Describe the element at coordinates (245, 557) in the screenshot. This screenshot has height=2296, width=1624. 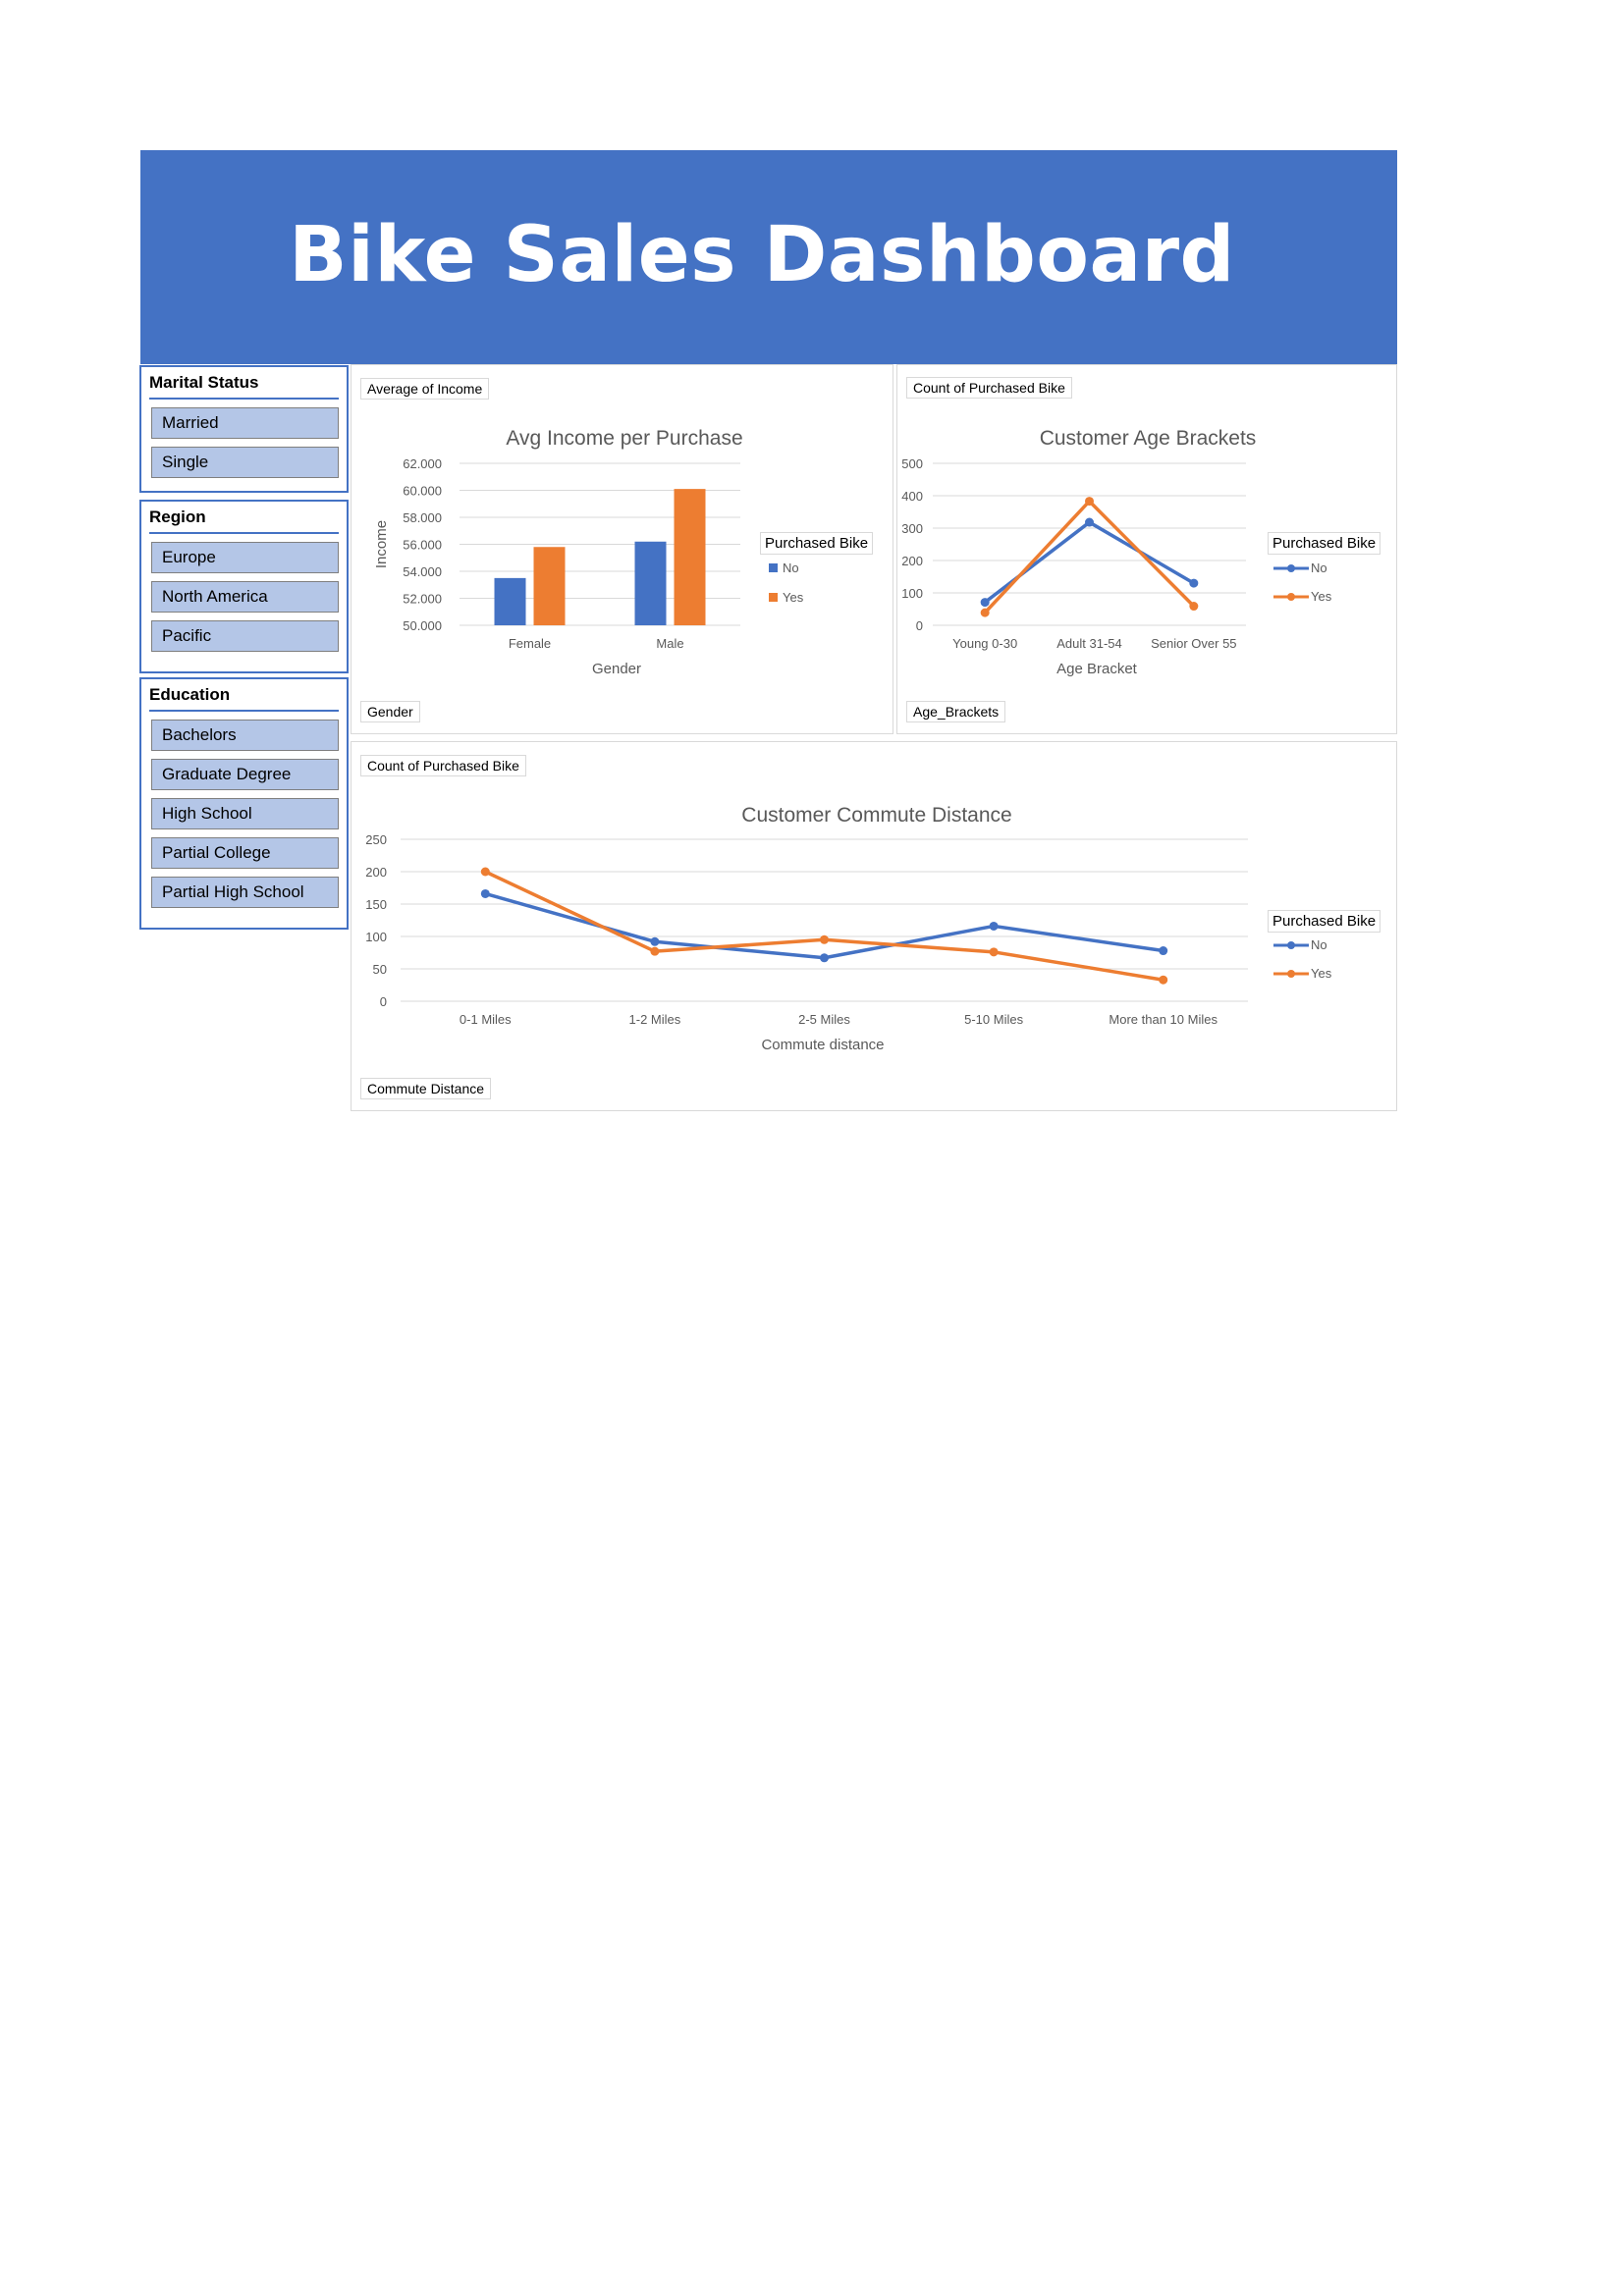
I see `slicer-item-europe: Europe` at that location.